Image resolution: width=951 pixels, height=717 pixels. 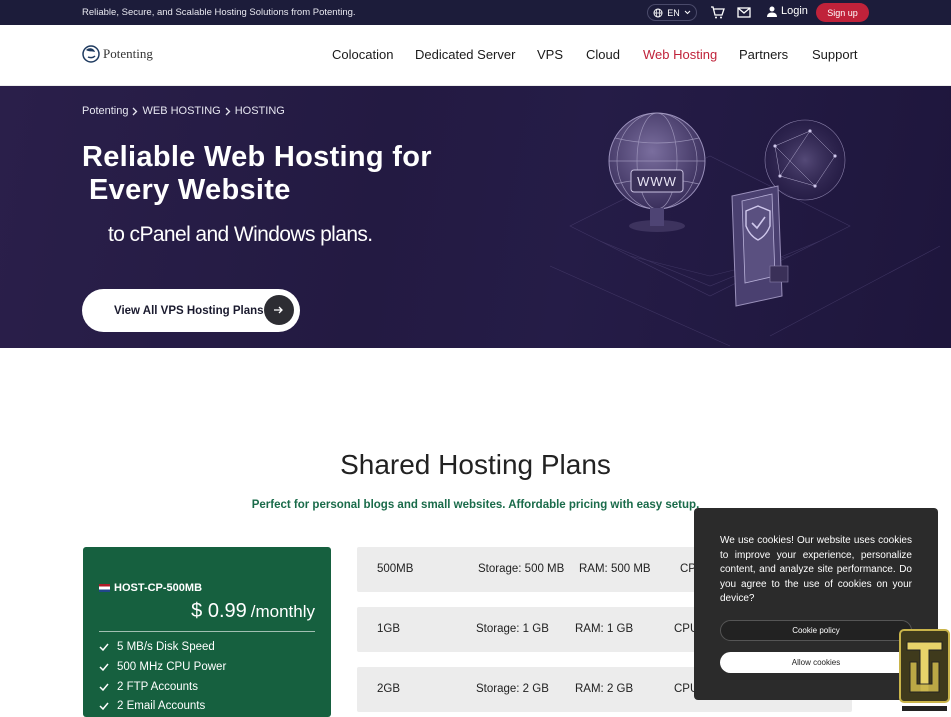 What do you see at coordinates (615, 569) in the screenshot?
I see `plan-row-ram: RAM: 500 MB` at bounding box center [615, 569].